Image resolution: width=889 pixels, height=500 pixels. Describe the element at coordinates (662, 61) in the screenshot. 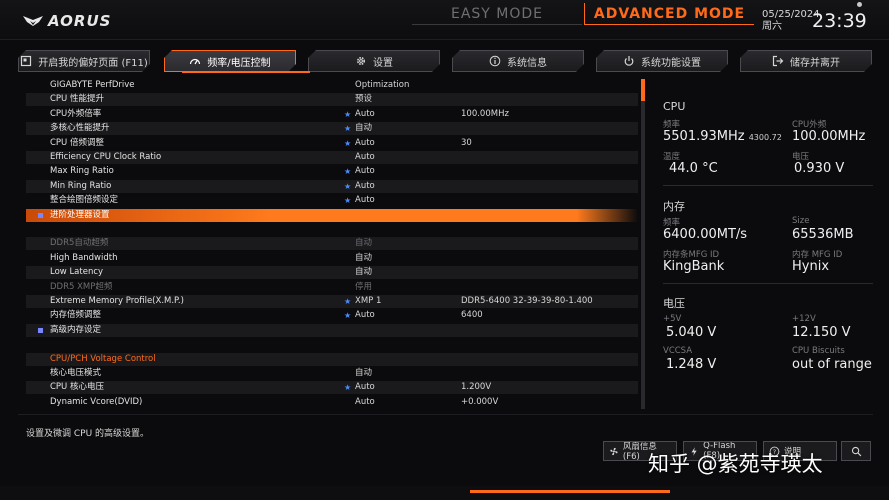

I see `tab-system-features: 系统功能设置` at that location.